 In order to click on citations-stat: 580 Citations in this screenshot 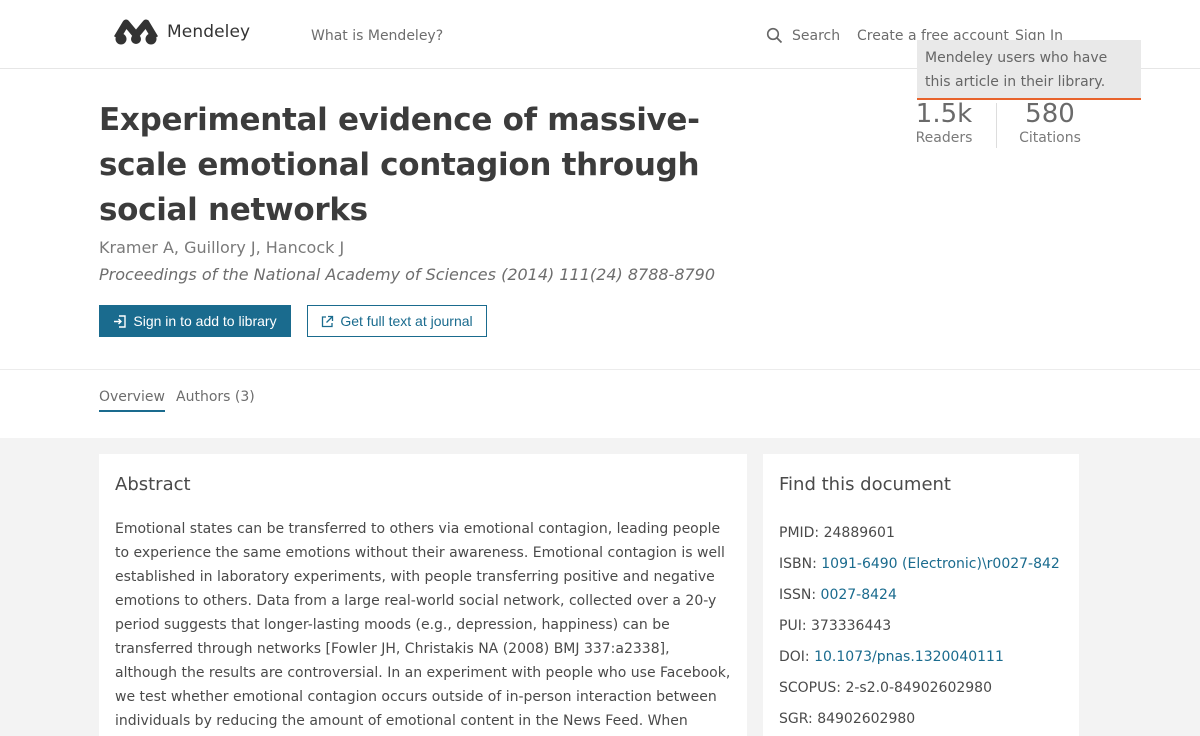, I will do `click(1050, 122)`.